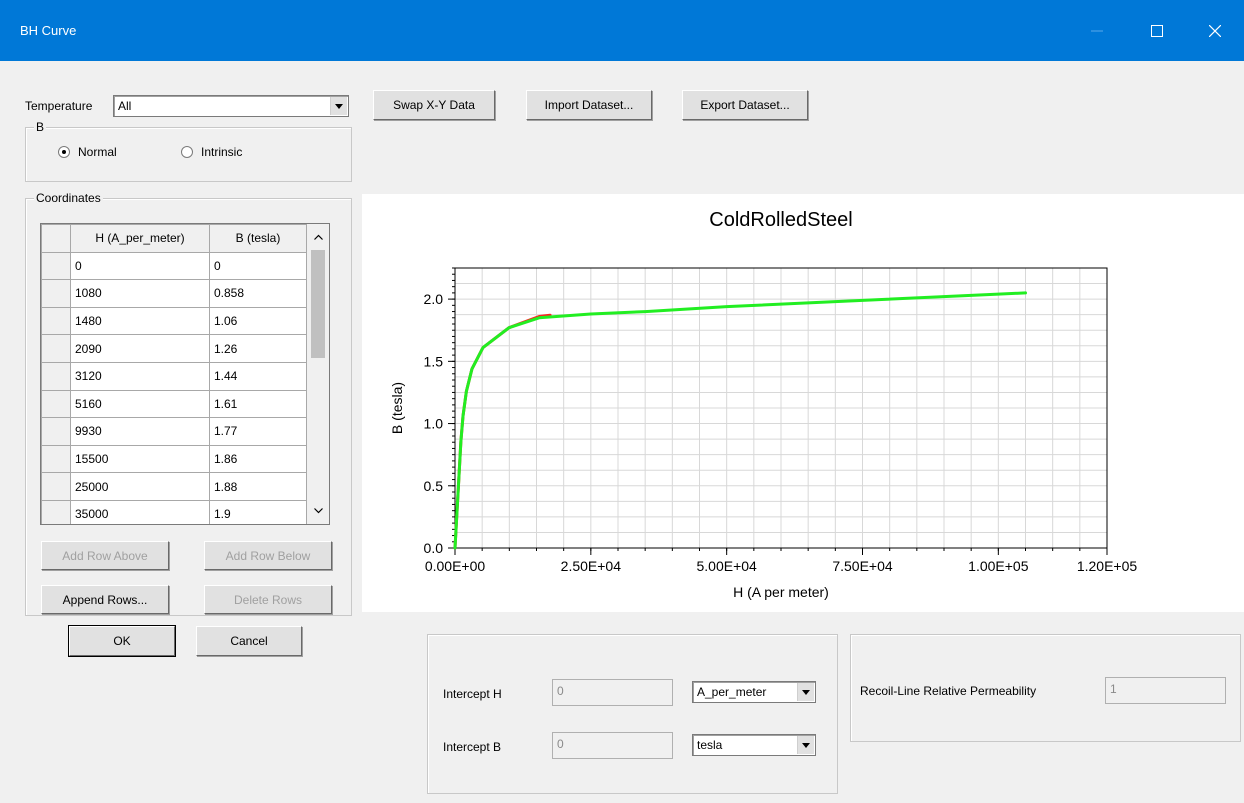  Describe the element at coordinates (48, 30) in the screenshot. I see `window-title: BH Curve` at that location.